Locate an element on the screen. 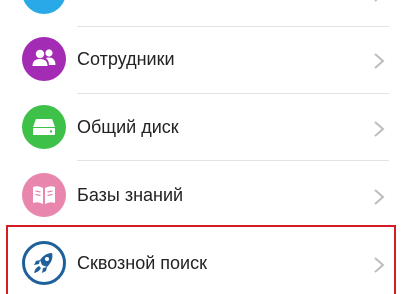 The height and width of the screenshot is (294, 403). menu-item-label: Сотрудники is located at coordinates (126, 59).